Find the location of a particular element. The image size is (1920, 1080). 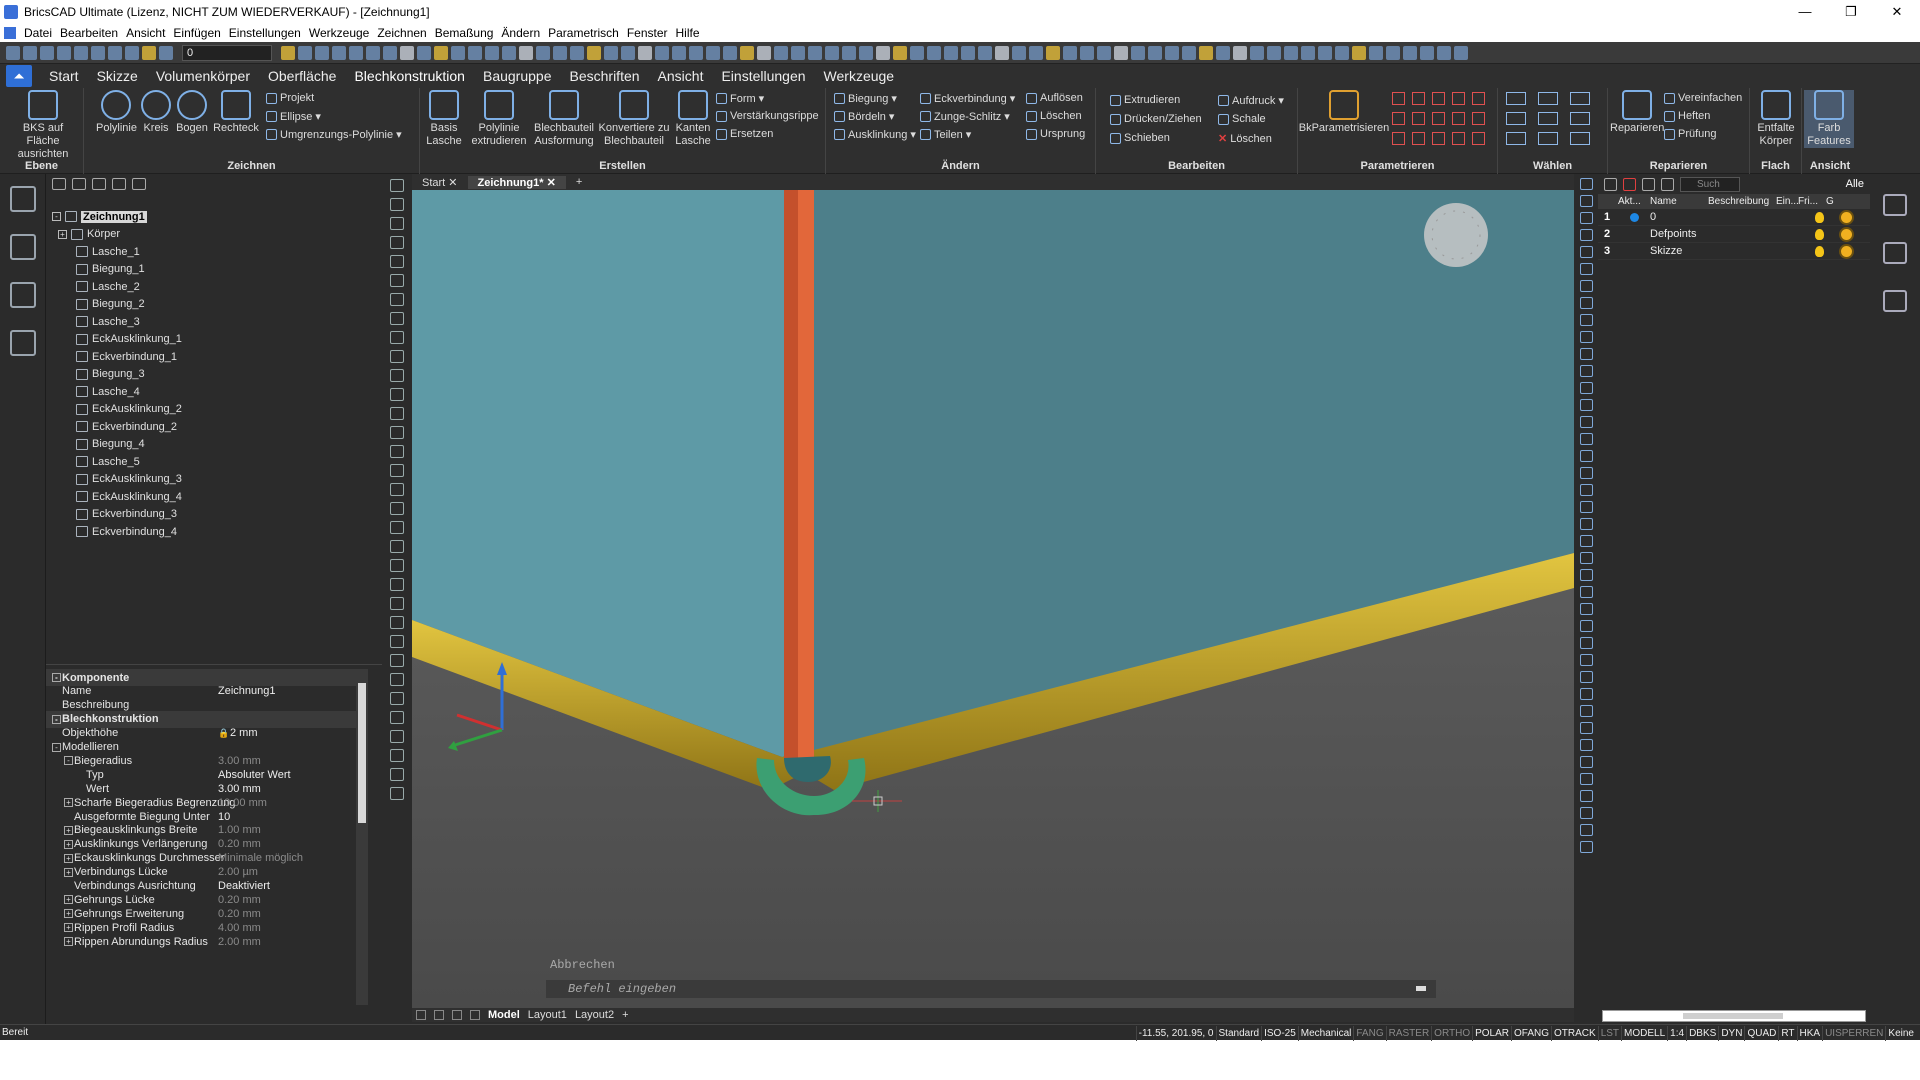

tree-item: Eckverbindung_2 is located at coordinates (117, 427).